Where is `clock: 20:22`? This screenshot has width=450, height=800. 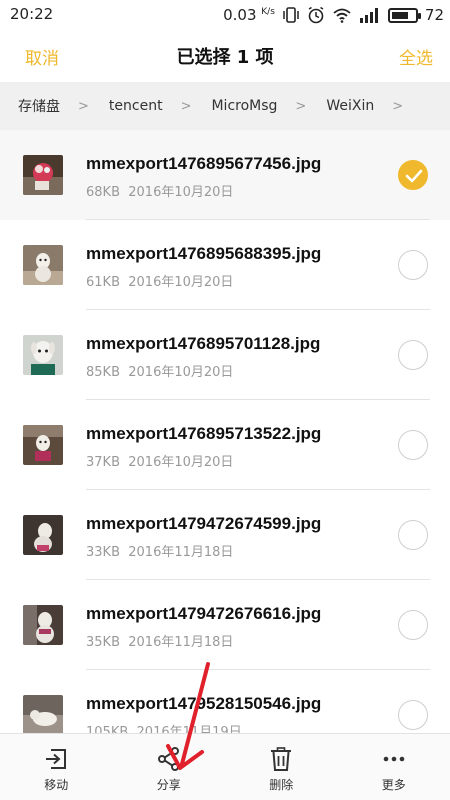
clock: 20:22 is located at coordinates (32, 14).